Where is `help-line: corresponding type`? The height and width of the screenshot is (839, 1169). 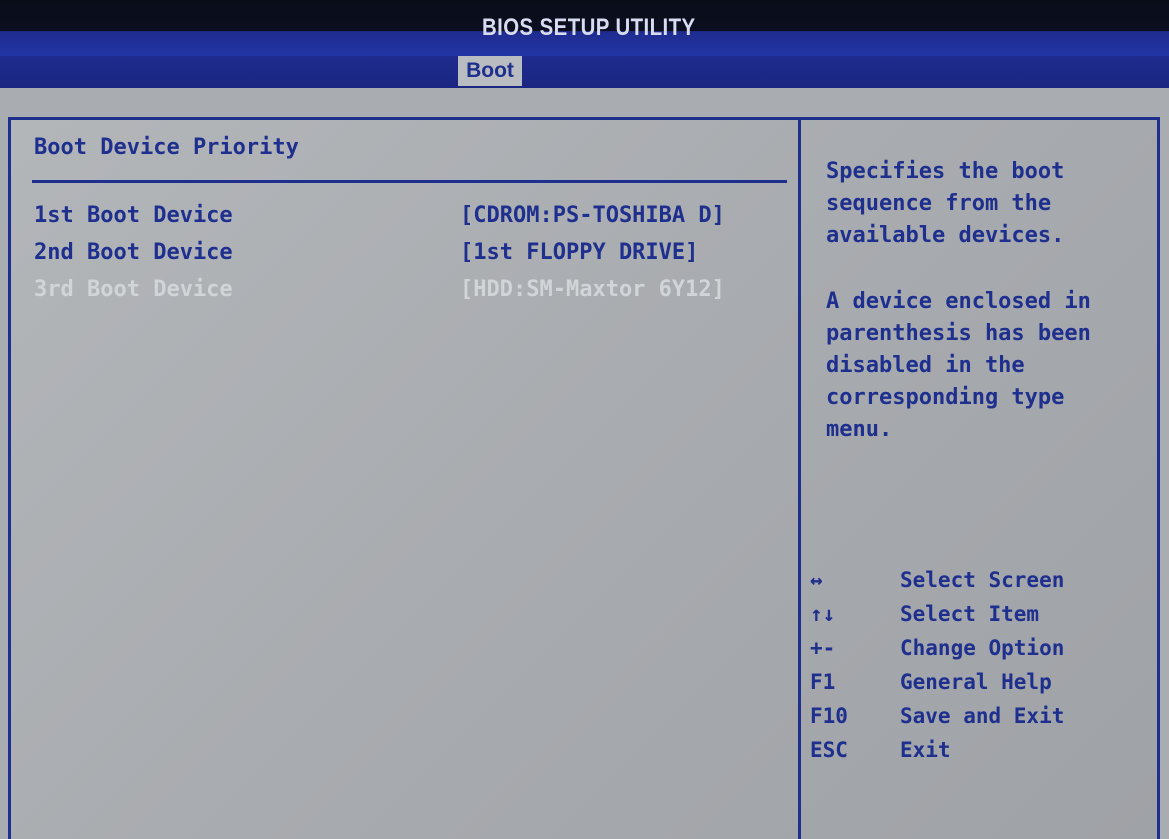 help-line: corresponding type is located at coordinates (945, 397).